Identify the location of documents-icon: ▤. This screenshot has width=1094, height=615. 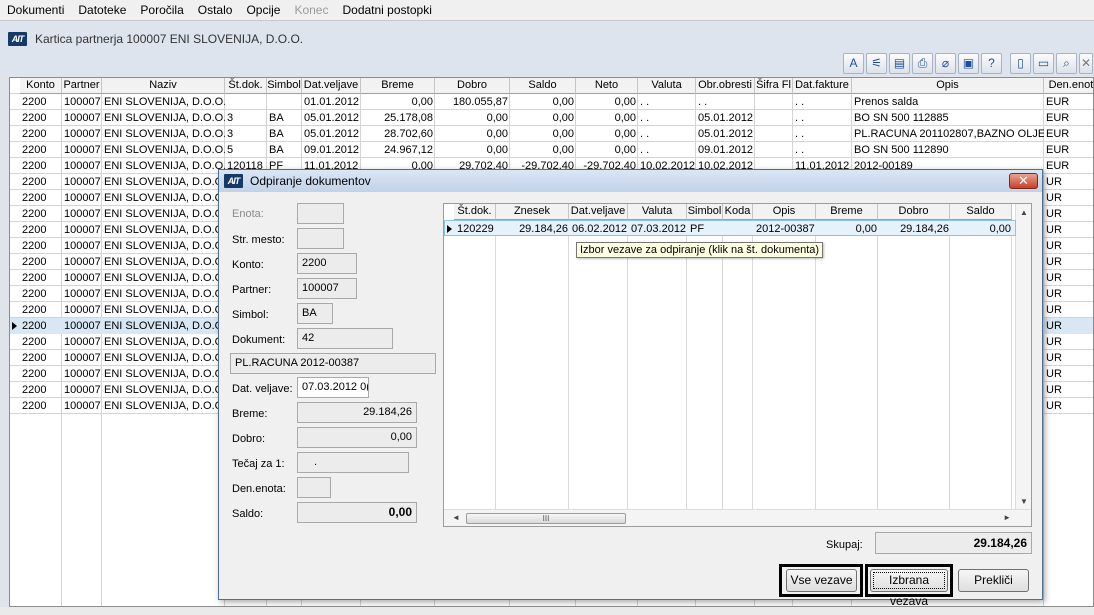
(899, 63).